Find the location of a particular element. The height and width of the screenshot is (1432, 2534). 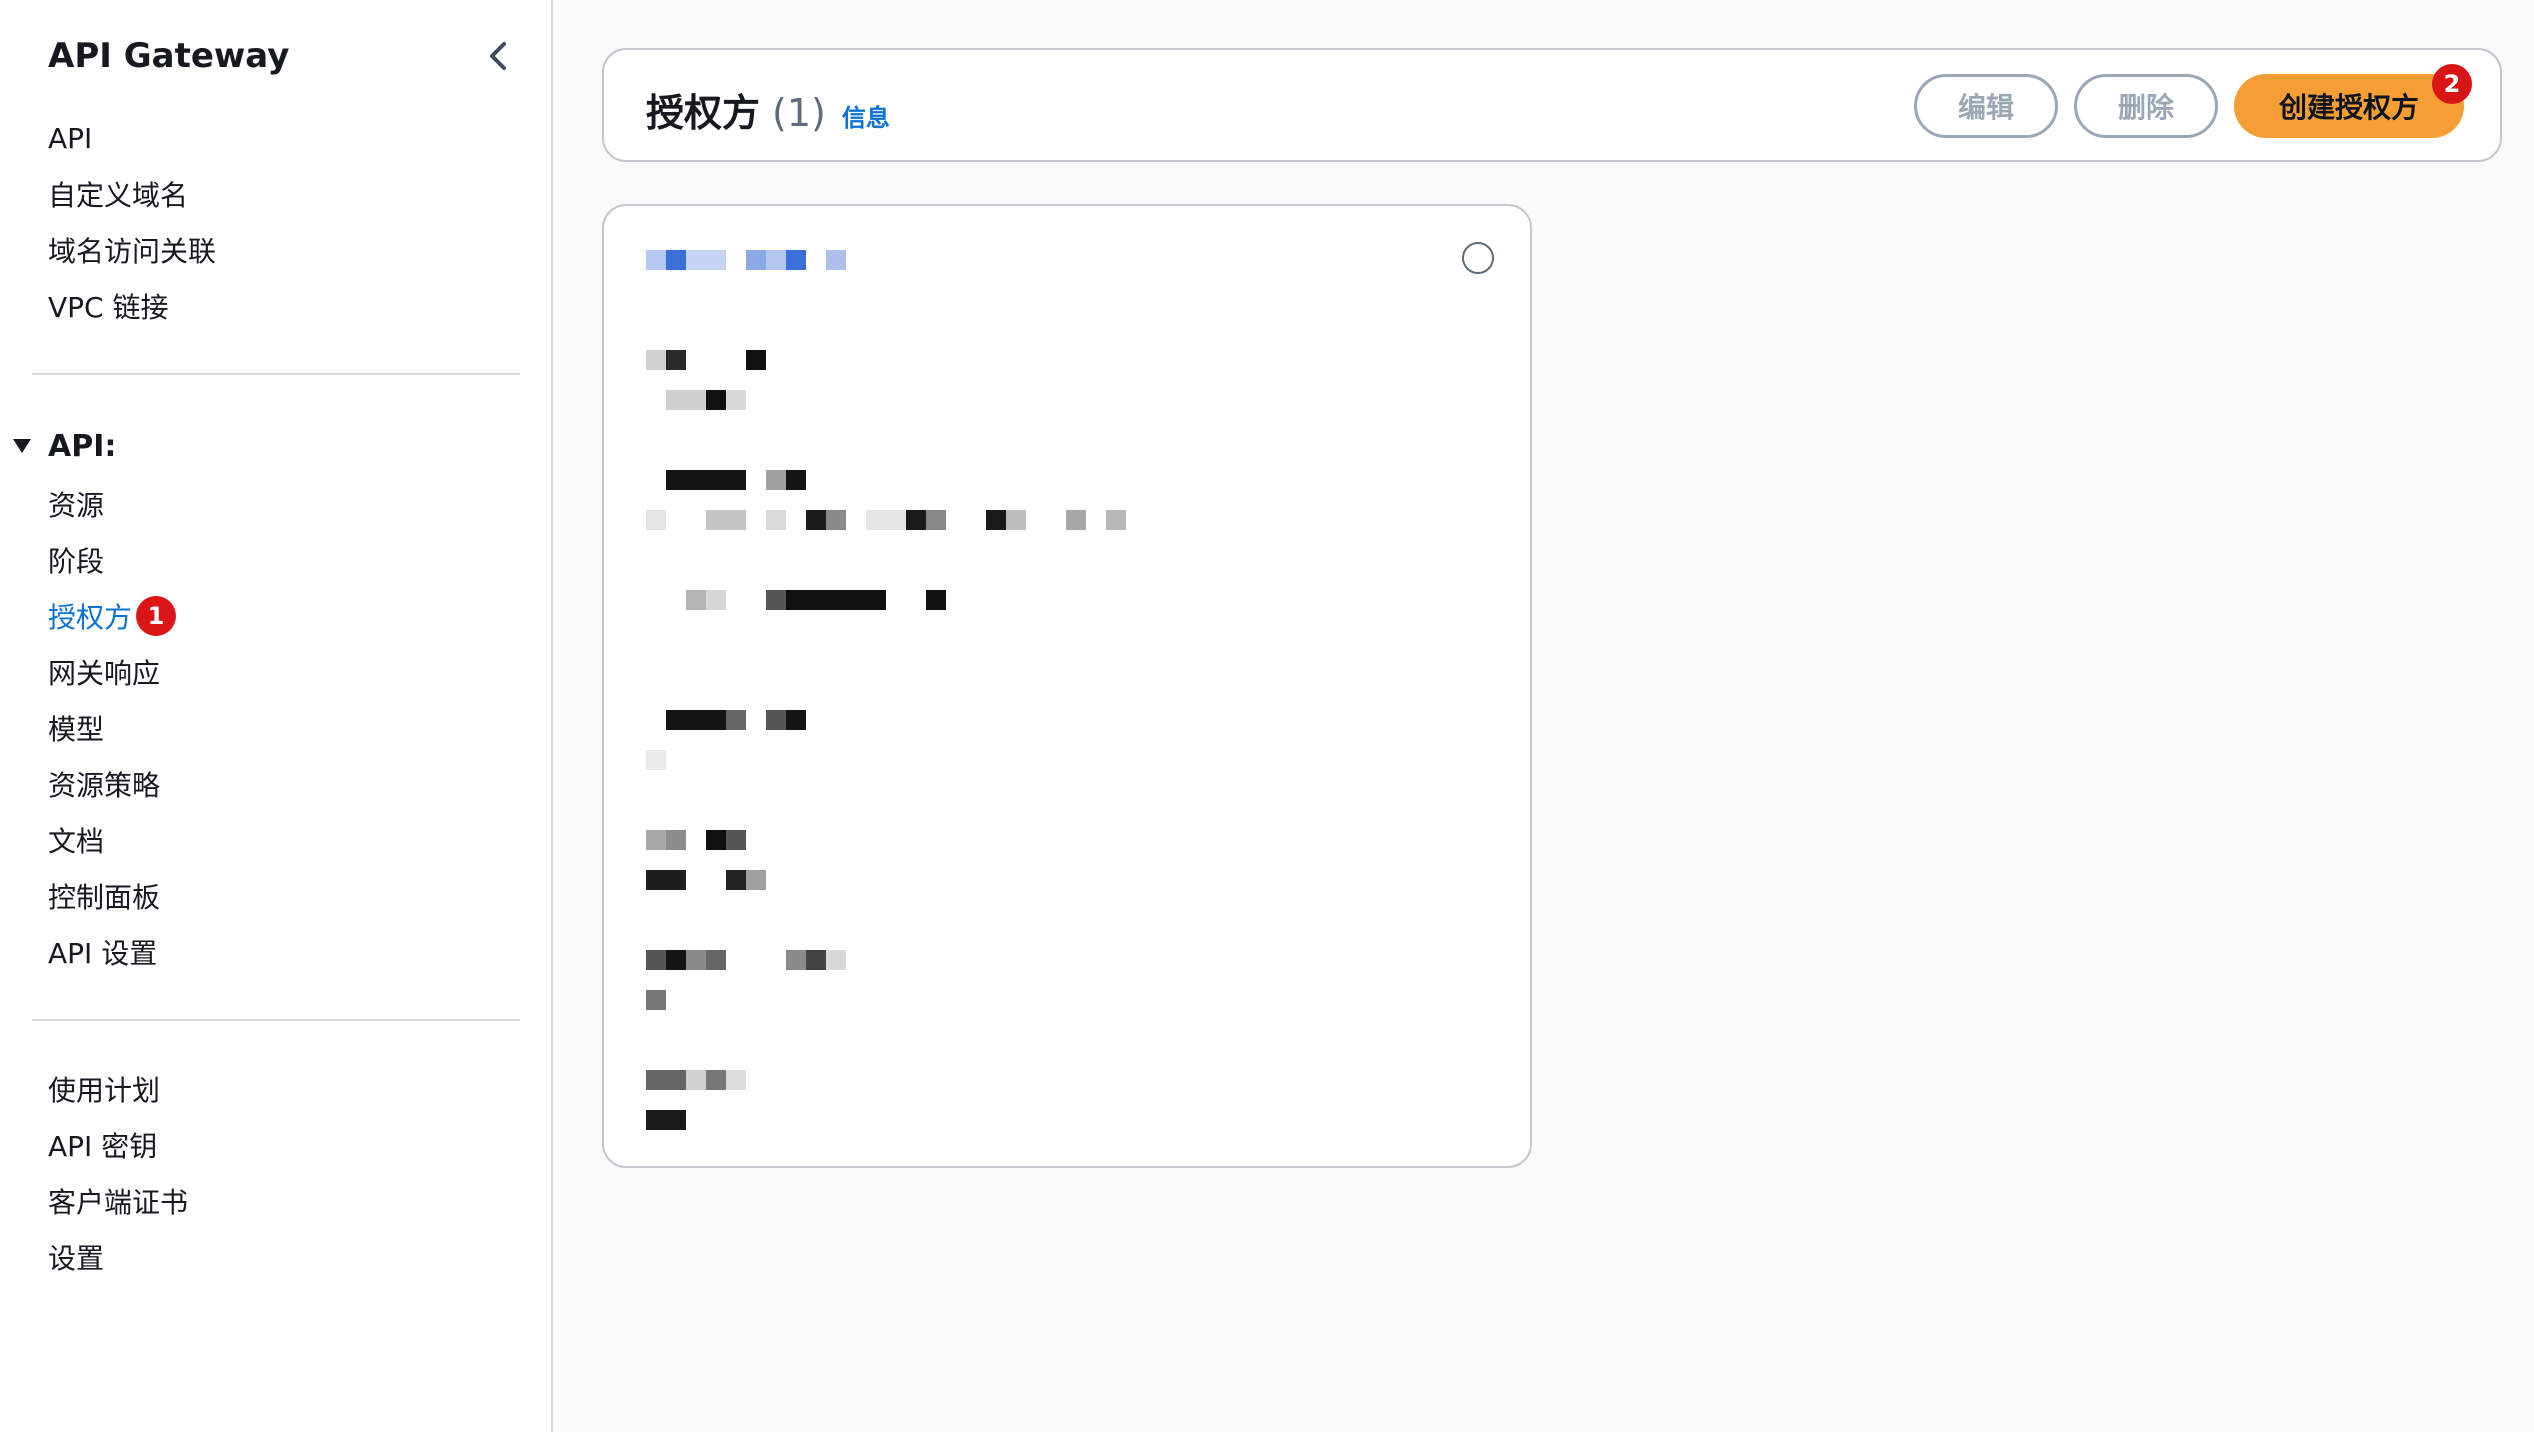

sidebar-header: API Gateway is located at coordinates (283, 56).